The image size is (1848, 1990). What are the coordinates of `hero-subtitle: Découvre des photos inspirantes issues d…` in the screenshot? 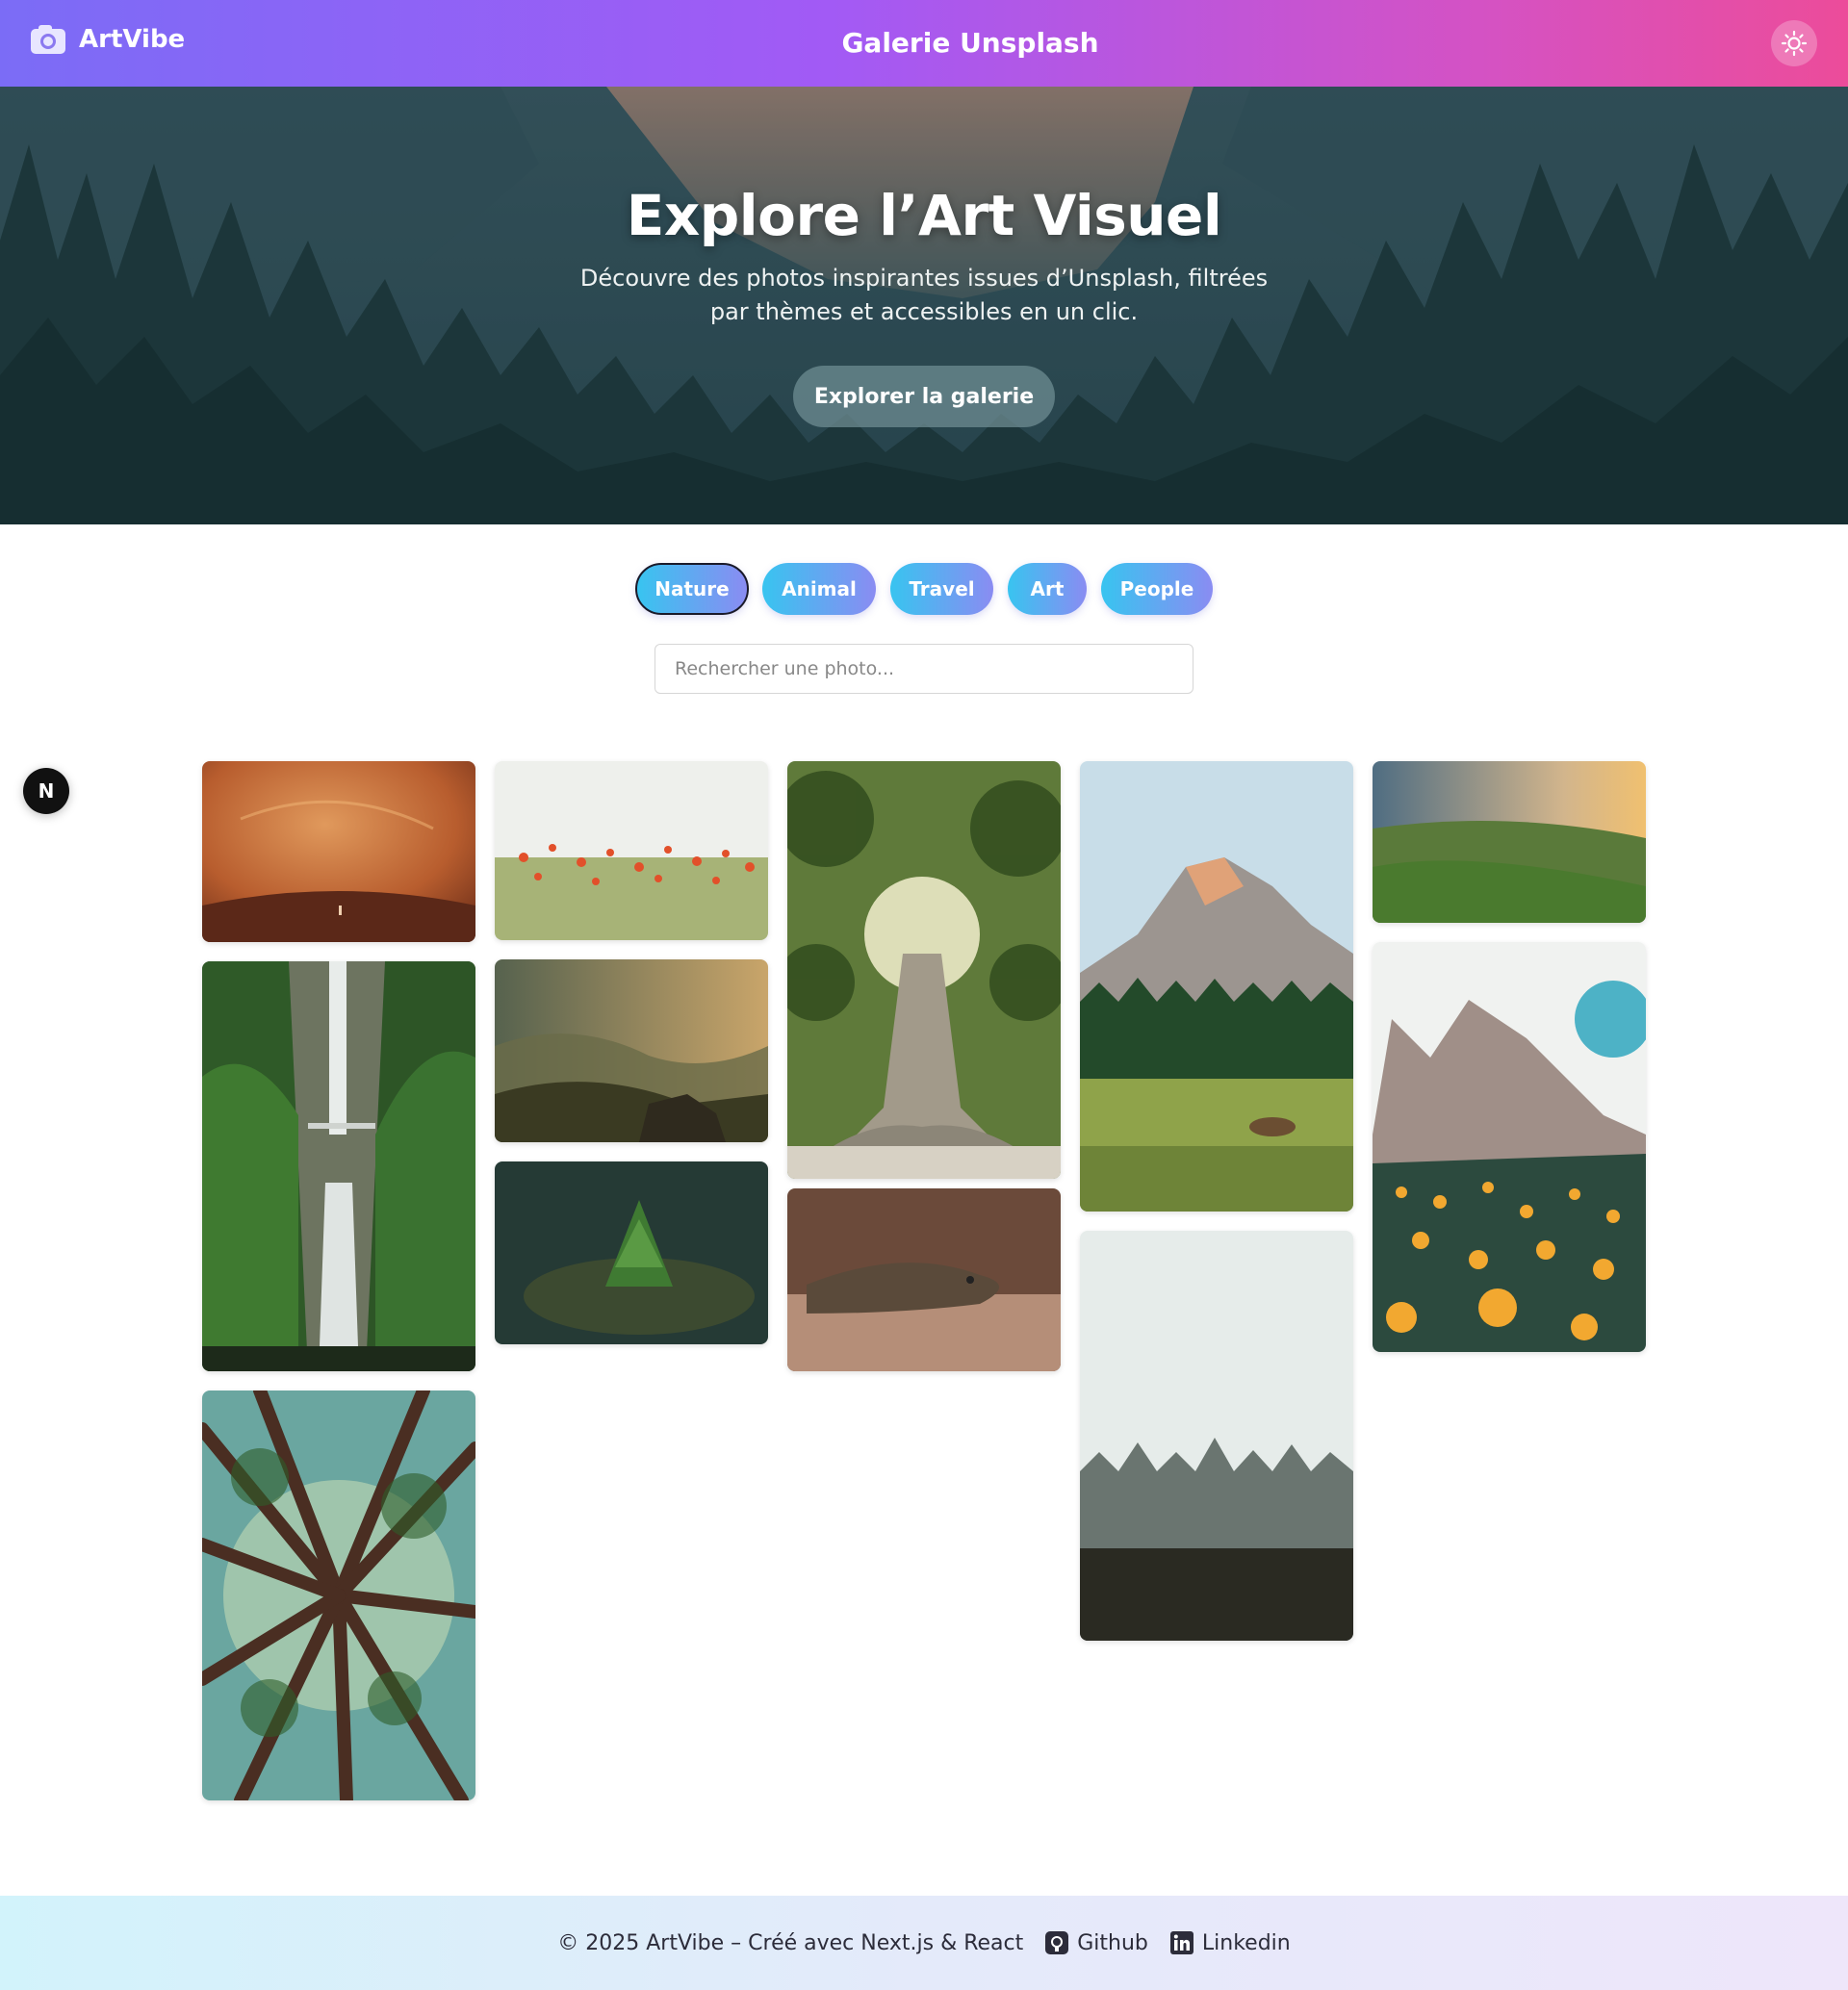 It's located at (924, 295).